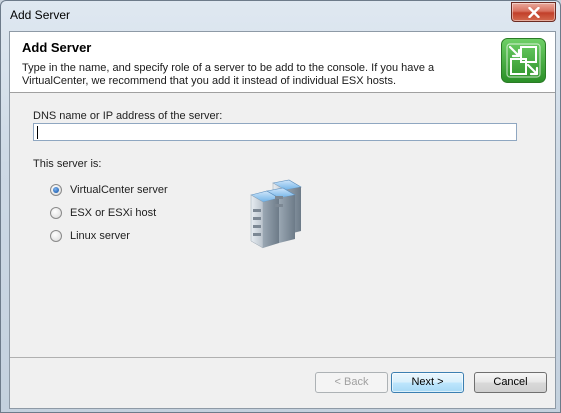 The width and height of the screenshot is (561, 413). I want to click on server-role-label: This server is:, so click(67, 164).